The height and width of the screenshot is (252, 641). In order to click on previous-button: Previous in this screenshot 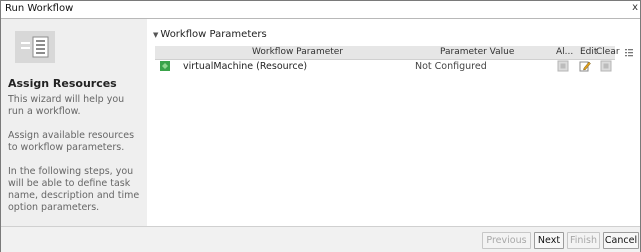, I will do `click(506, 240)`.